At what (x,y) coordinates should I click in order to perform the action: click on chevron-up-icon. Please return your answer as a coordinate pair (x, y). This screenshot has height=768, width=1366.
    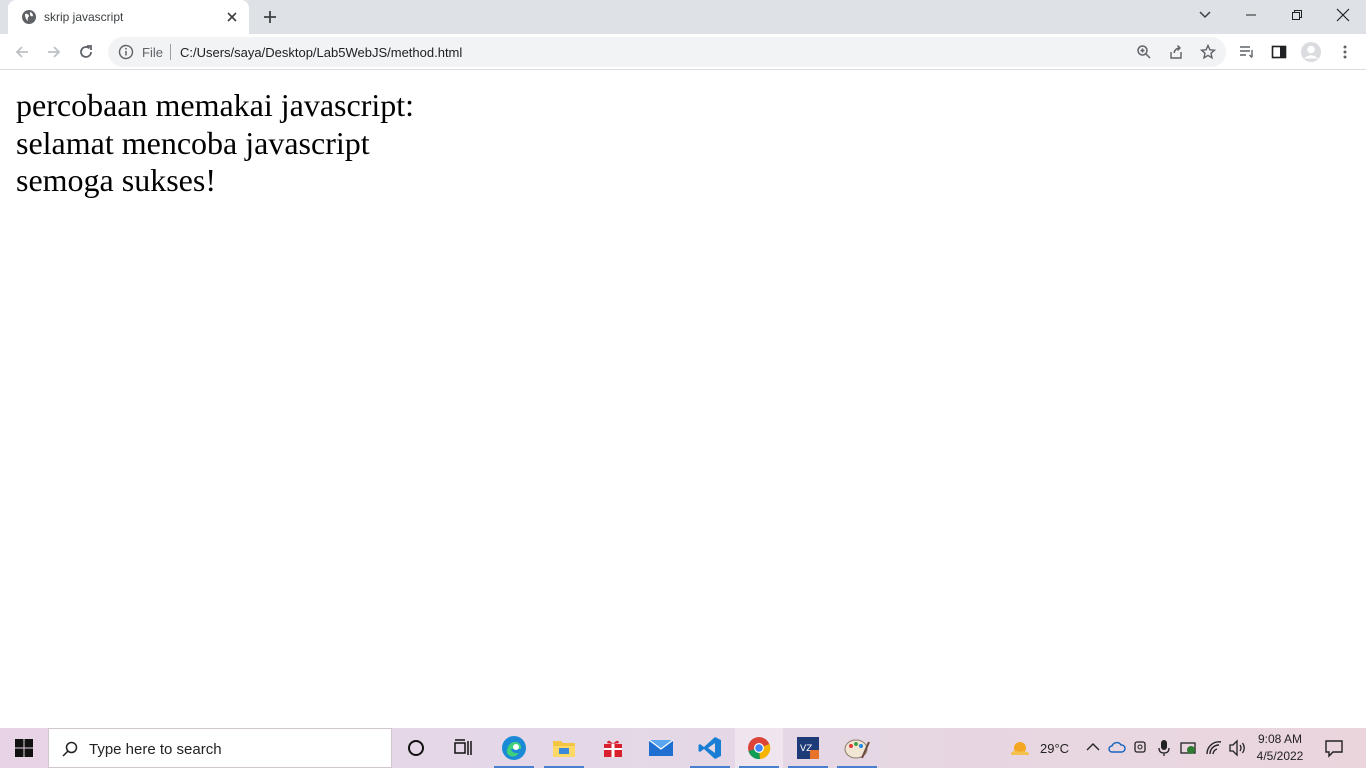
    Looking at the image, I should click on (1093, 747).